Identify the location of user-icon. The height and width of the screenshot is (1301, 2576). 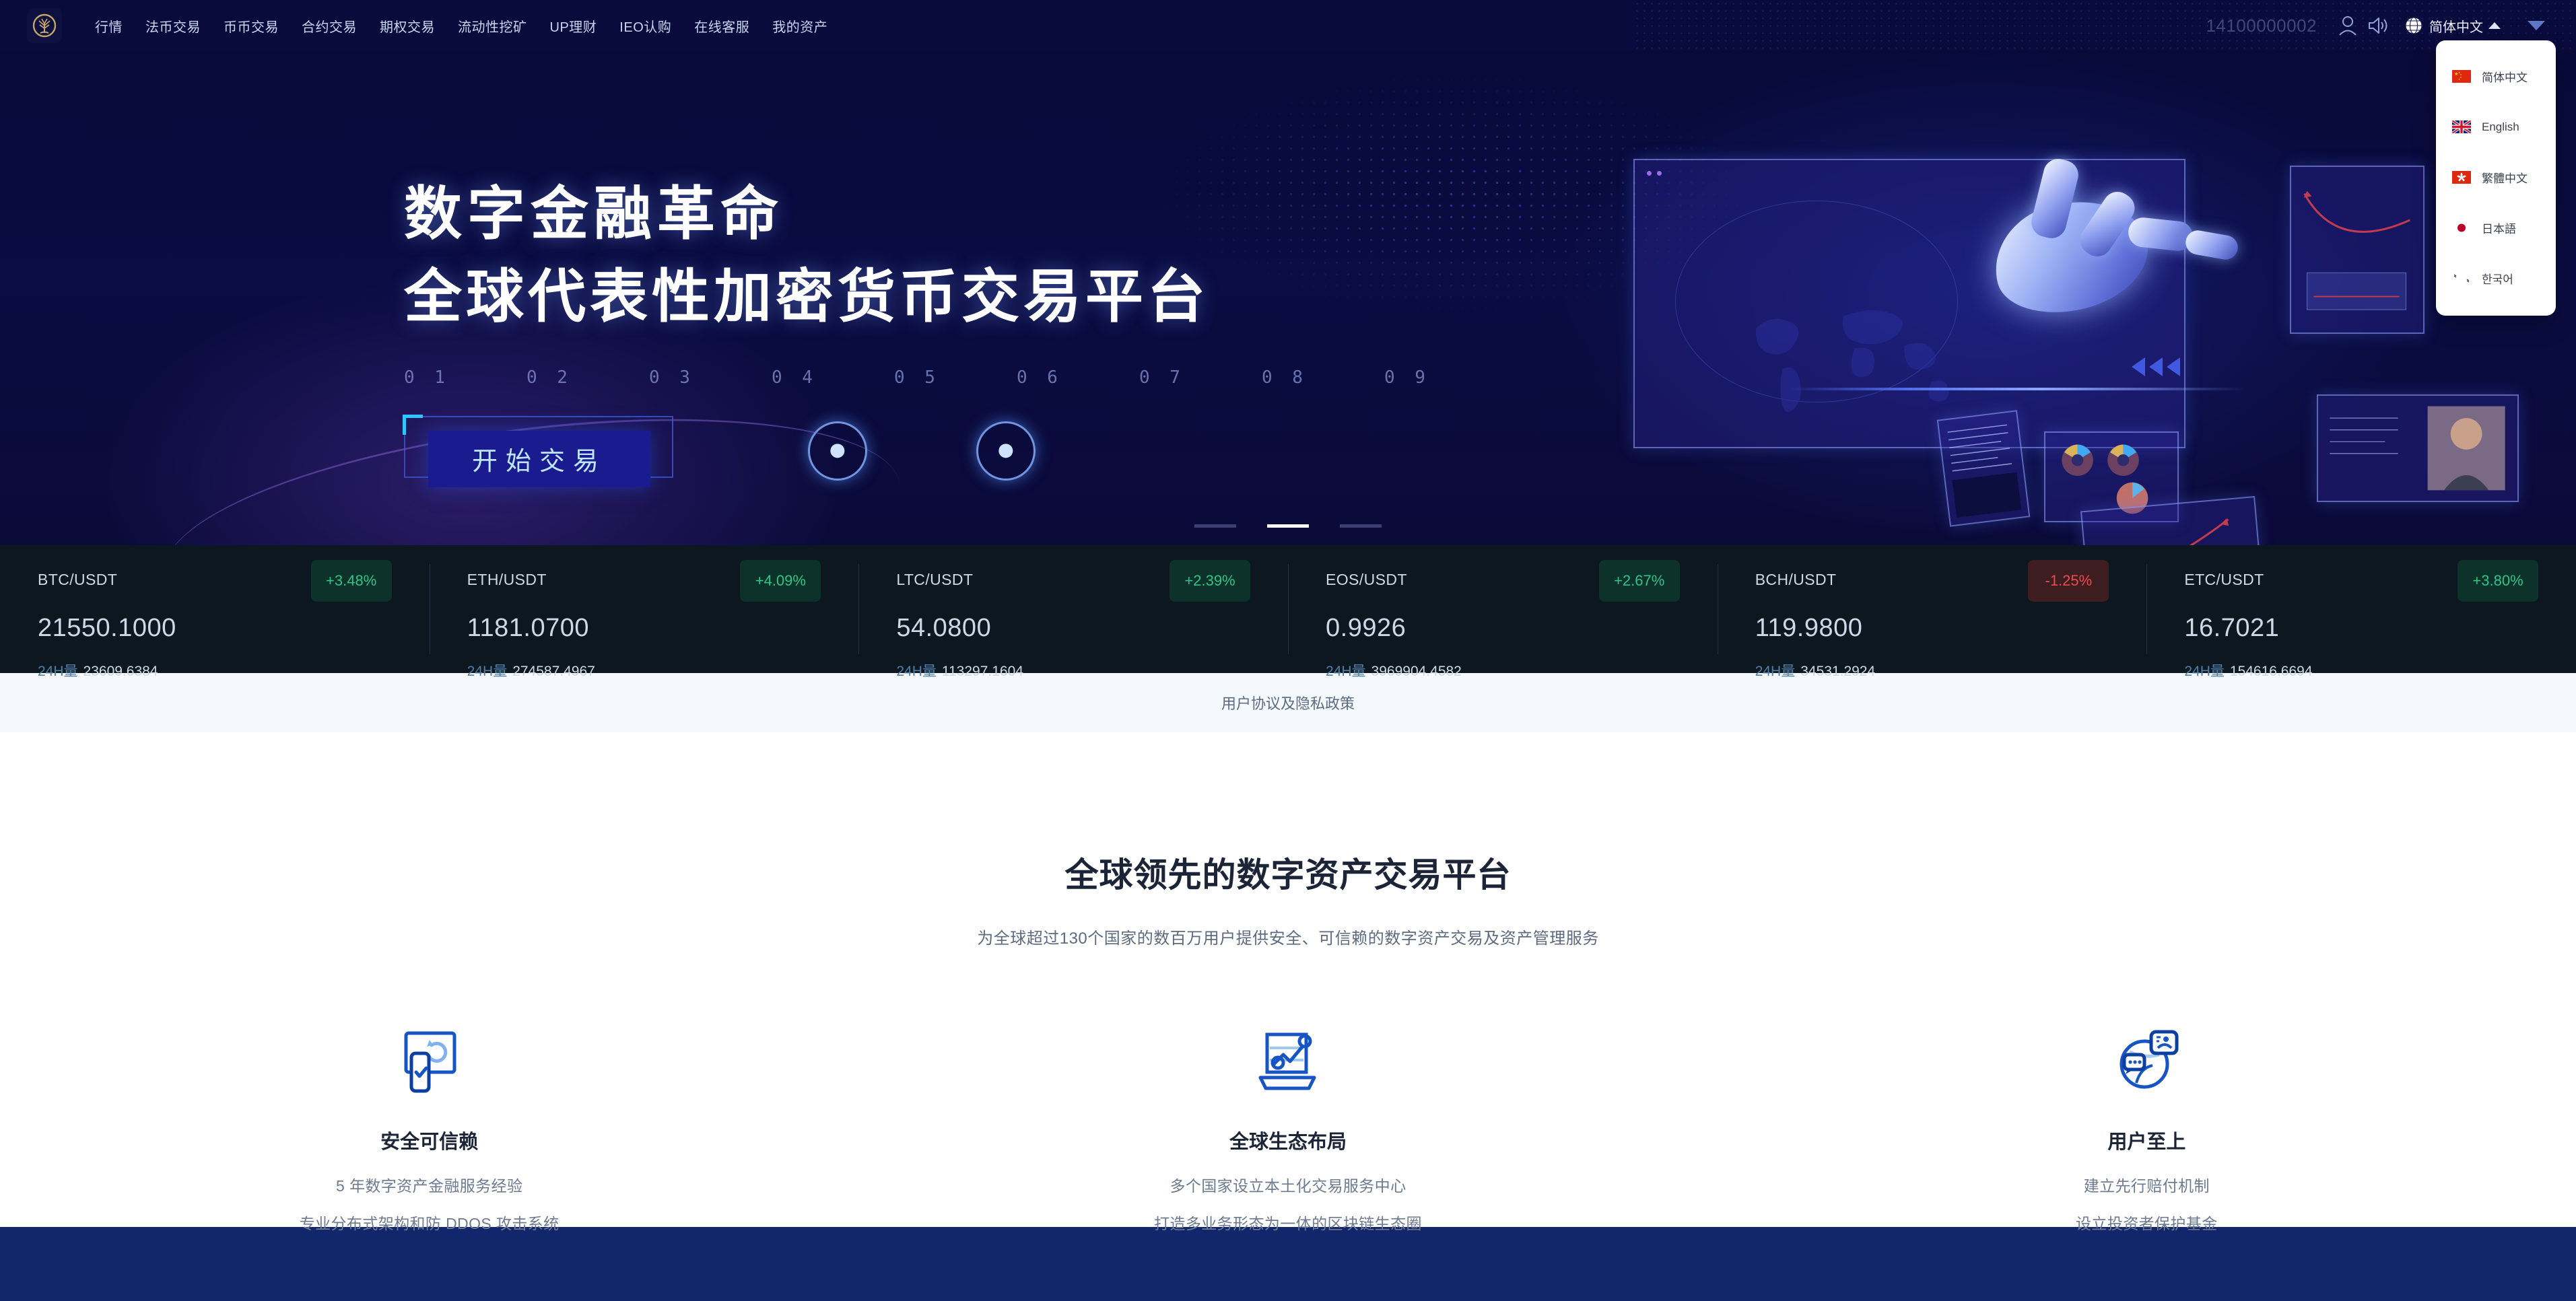
(2348, 25).